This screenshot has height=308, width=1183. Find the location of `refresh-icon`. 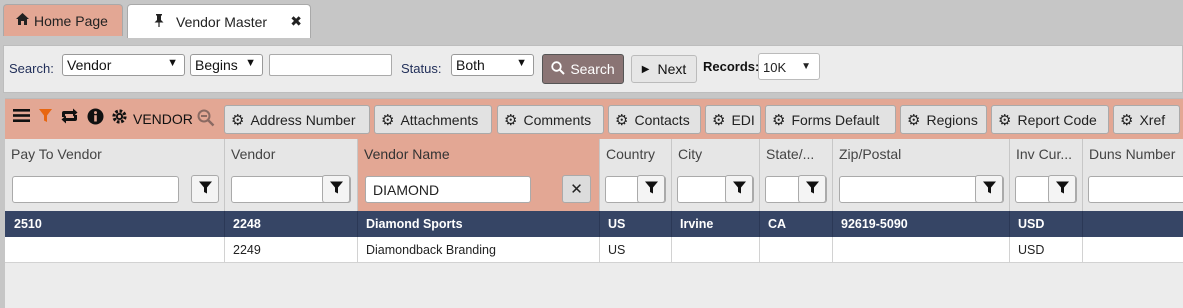

refresh-icon is located at coordinates (69, 118).